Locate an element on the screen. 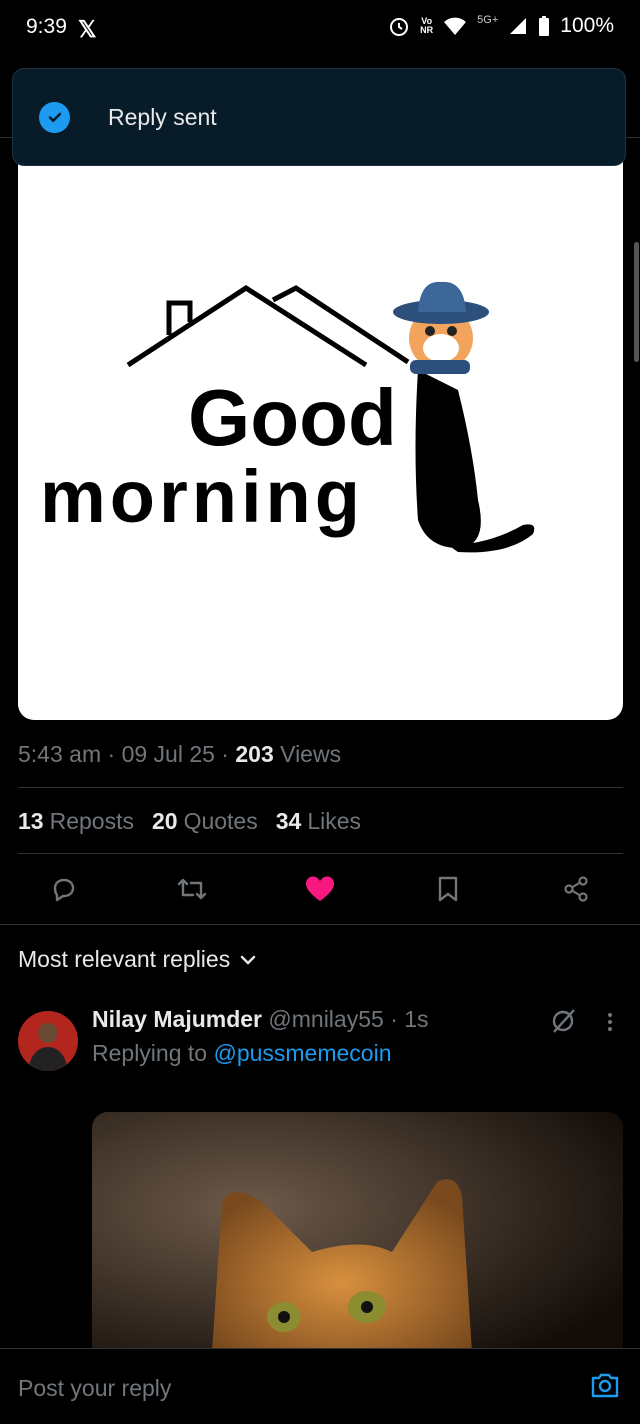 This screenshot has width=640, height=1424. battery-icon is located at coordinates (544, 26).